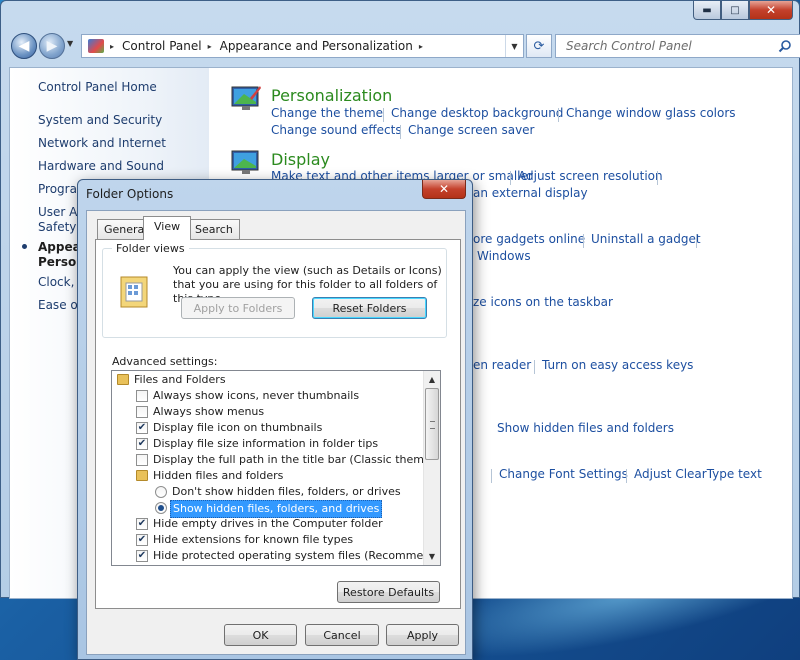 The height and width of the screenshot is (660, 800). I want to click on list-item-label: Display file icon on thumbnails, so click(237, 428).